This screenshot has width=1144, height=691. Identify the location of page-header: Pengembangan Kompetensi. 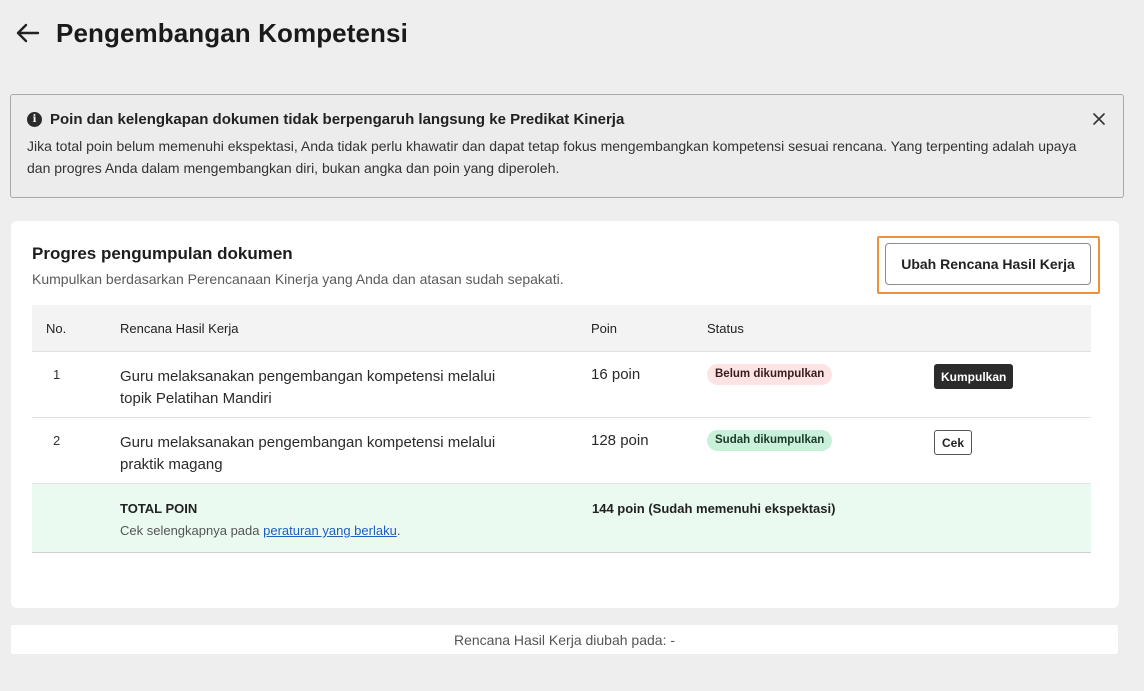
(211, 33).